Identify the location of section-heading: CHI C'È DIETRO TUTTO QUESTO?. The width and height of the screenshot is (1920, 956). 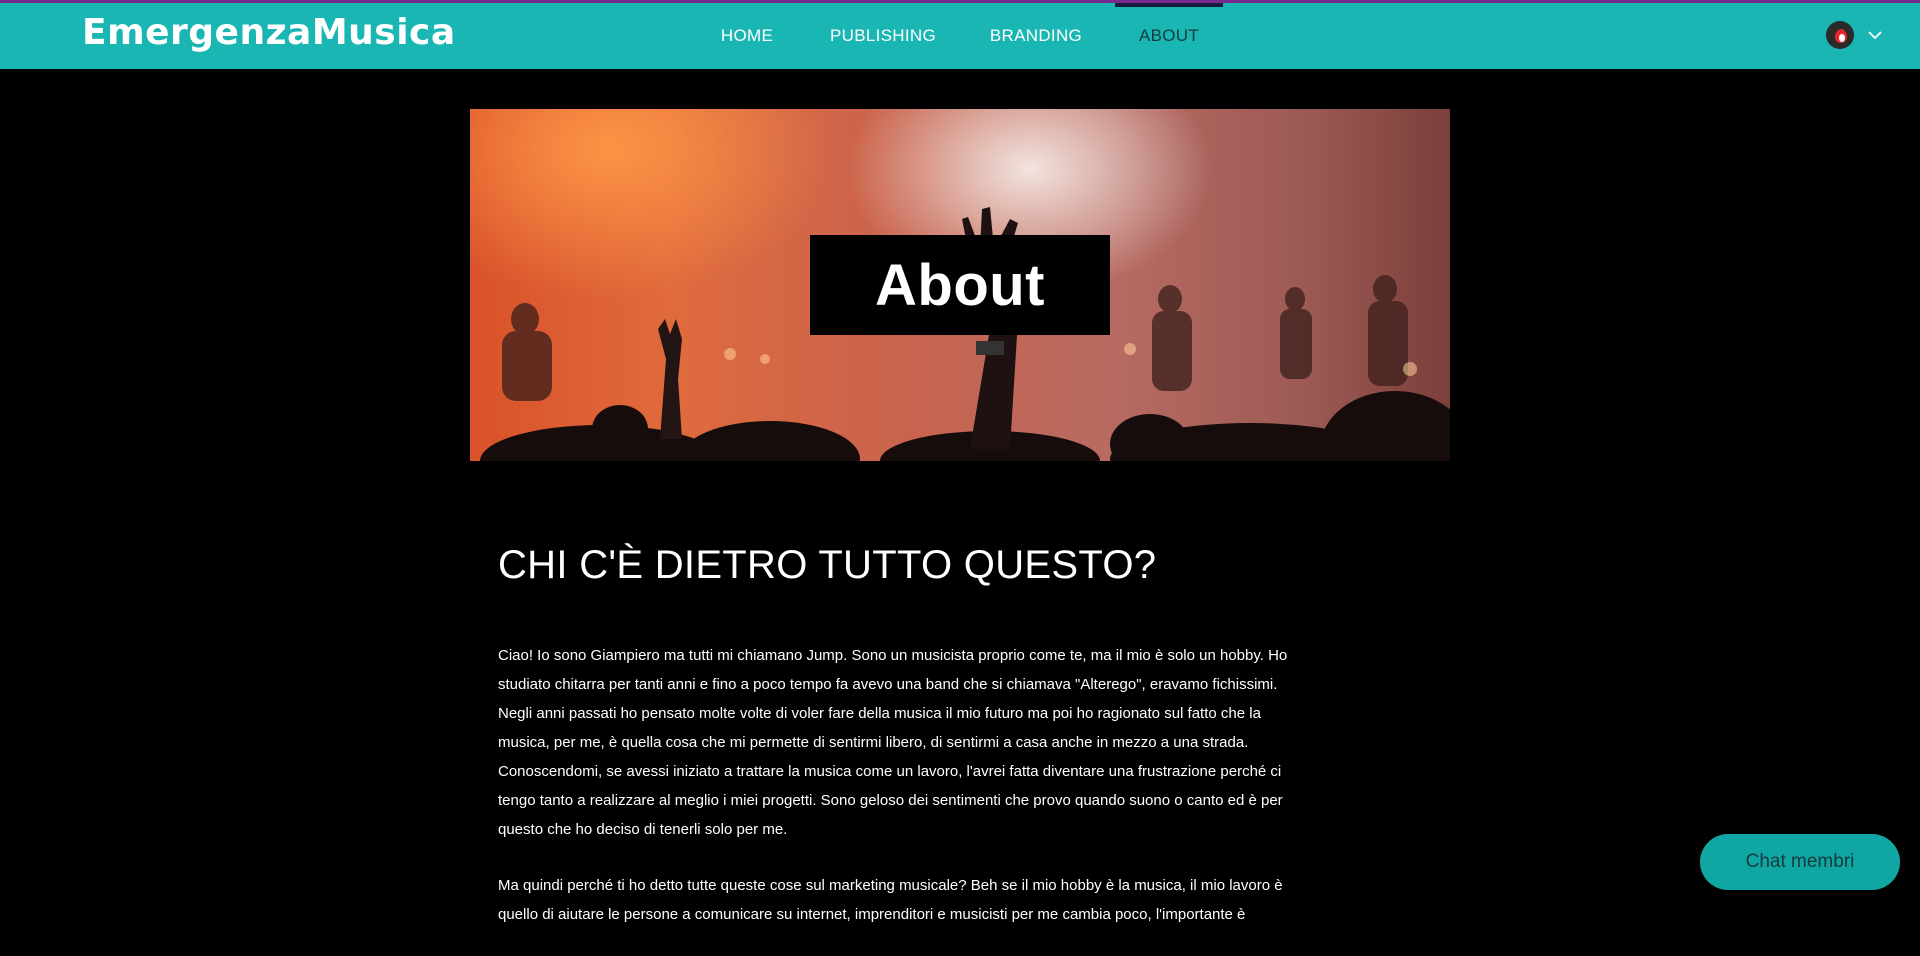
(827, 565).